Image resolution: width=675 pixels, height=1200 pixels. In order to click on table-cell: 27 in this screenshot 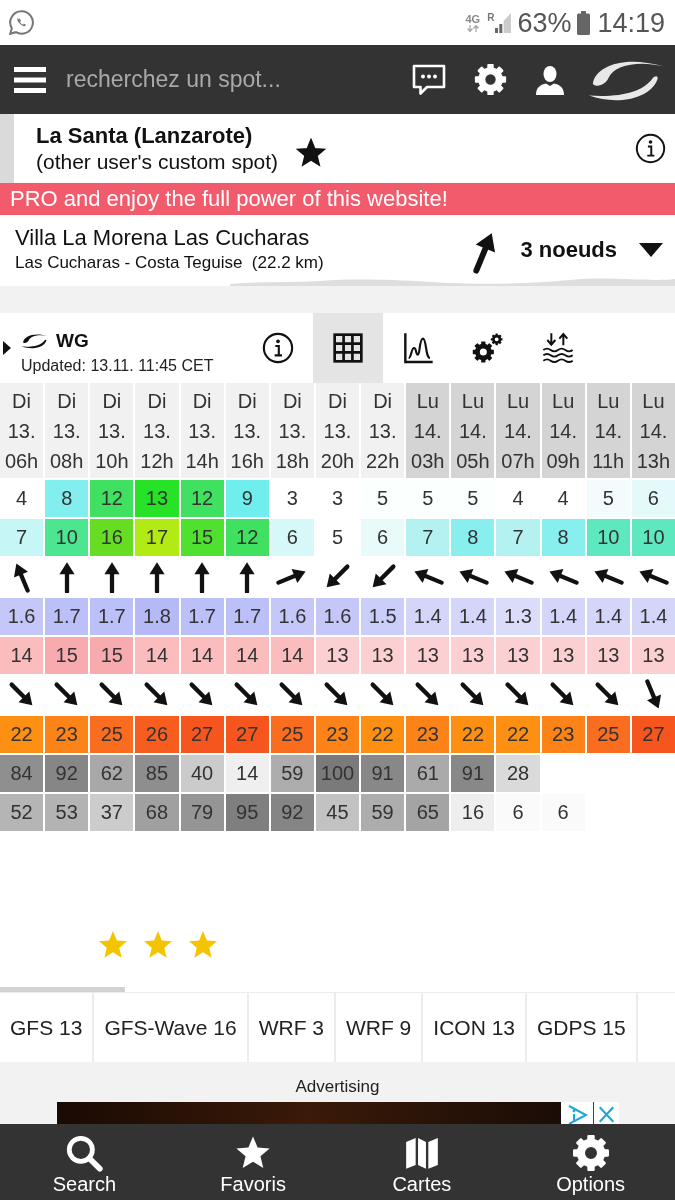, I will do `click(653, 734)`.